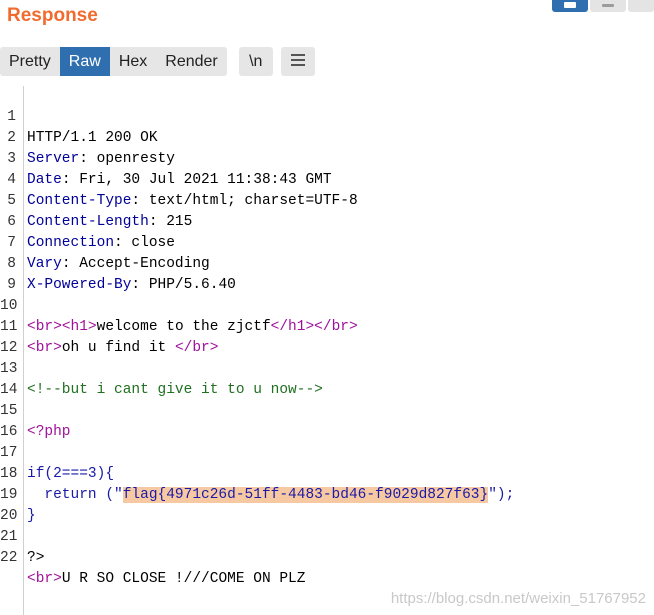 The image size is (654, 615). I want to click on options-menu-button, so click(297, 61).